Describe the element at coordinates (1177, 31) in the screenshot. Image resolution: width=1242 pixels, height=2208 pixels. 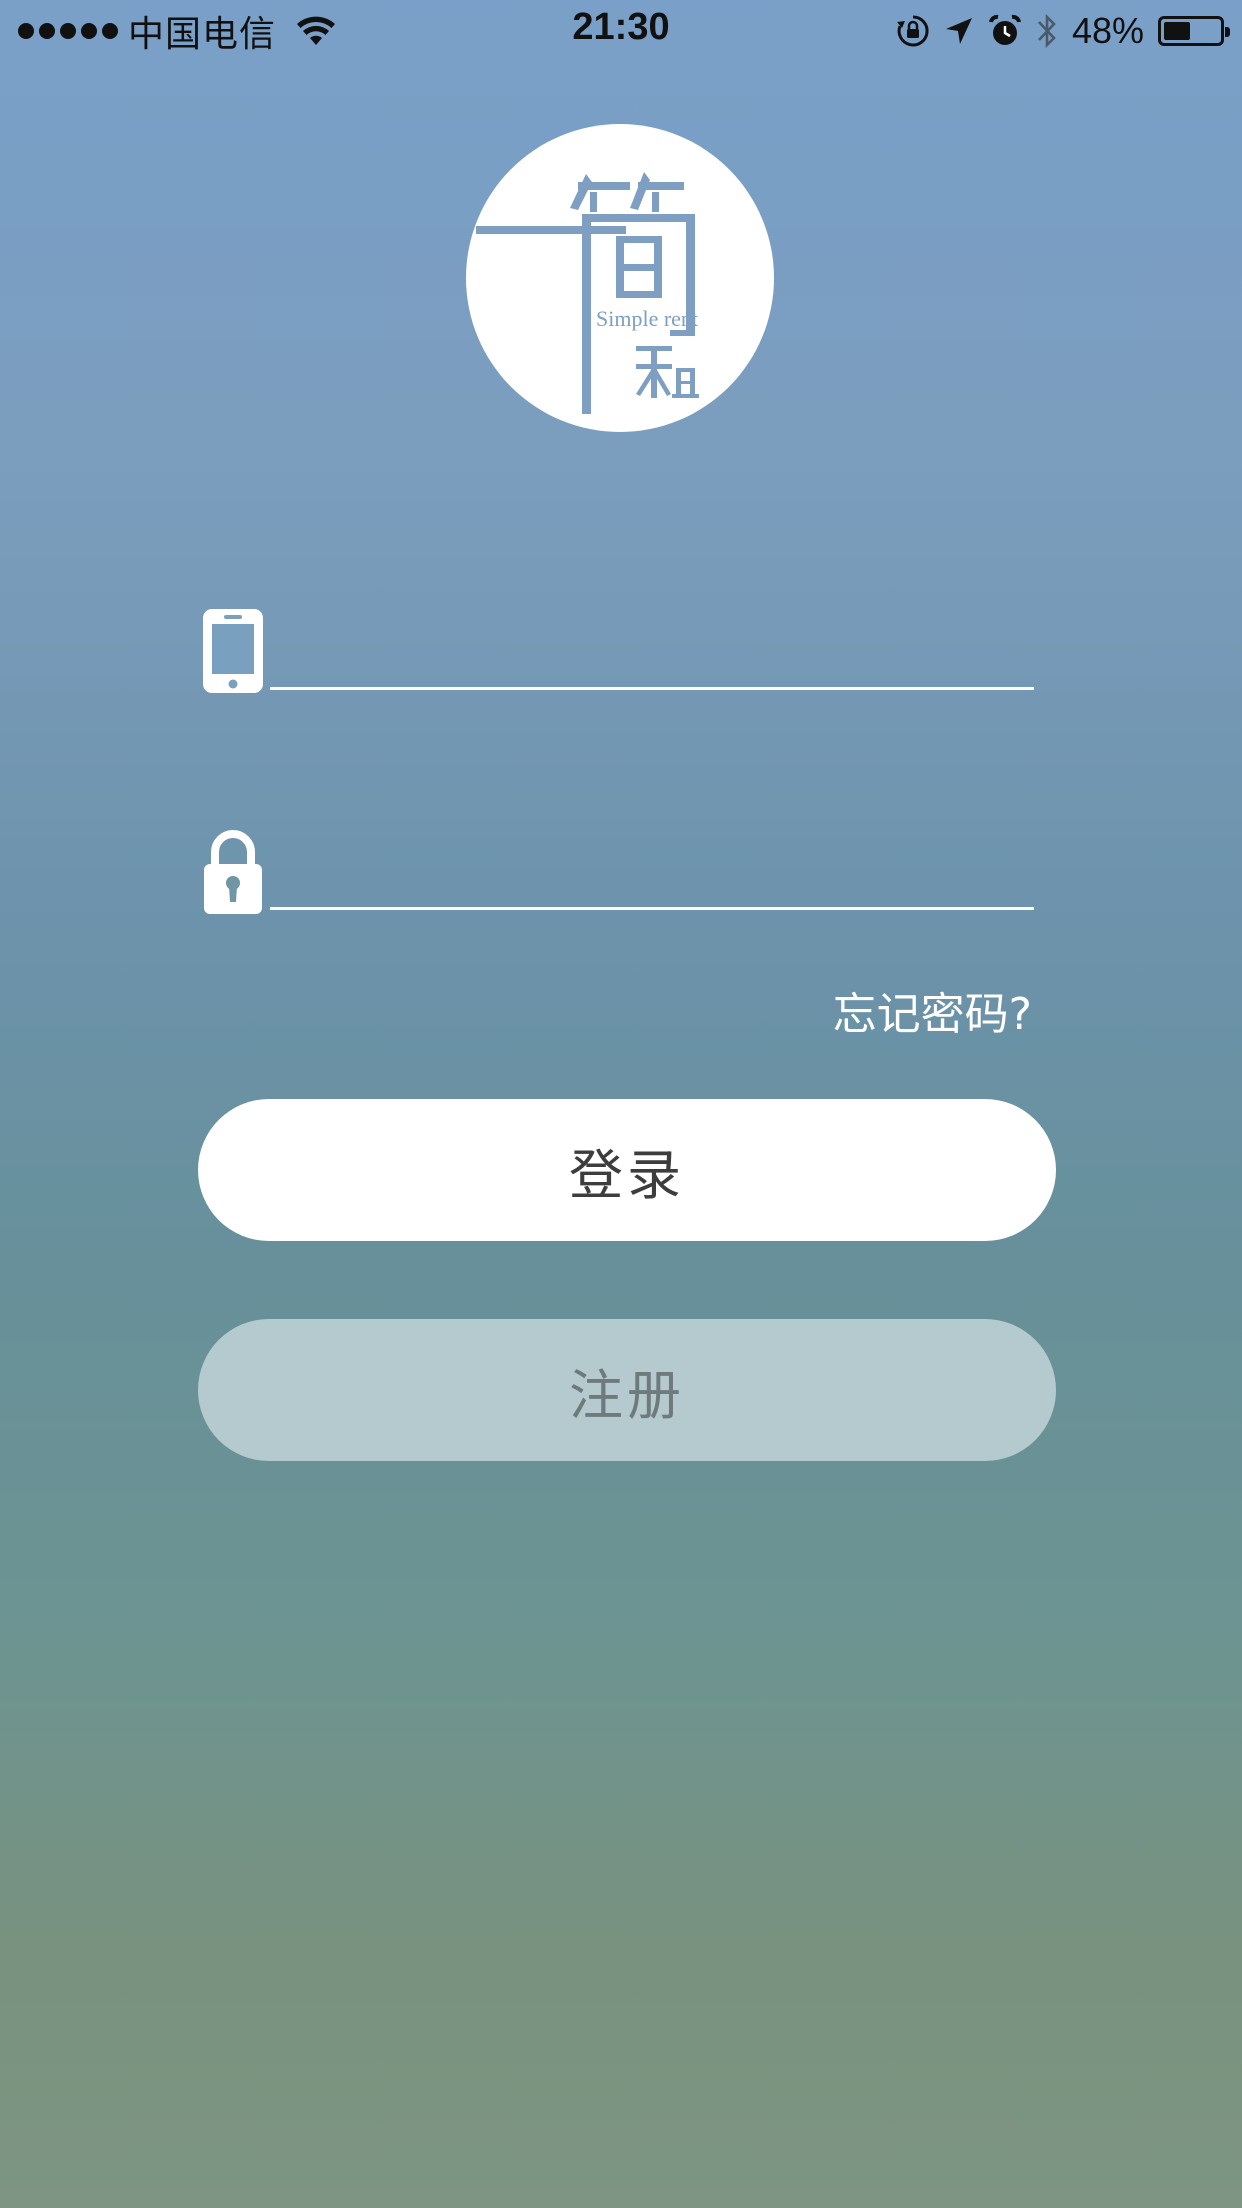
I see `battery-fill` at that location.